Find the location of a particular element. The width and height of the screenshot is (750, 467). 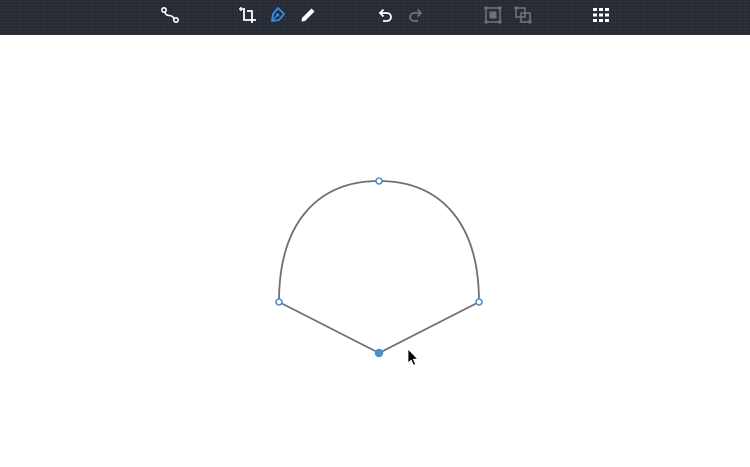

crop-add-icon is located at coordinates (247, 15).